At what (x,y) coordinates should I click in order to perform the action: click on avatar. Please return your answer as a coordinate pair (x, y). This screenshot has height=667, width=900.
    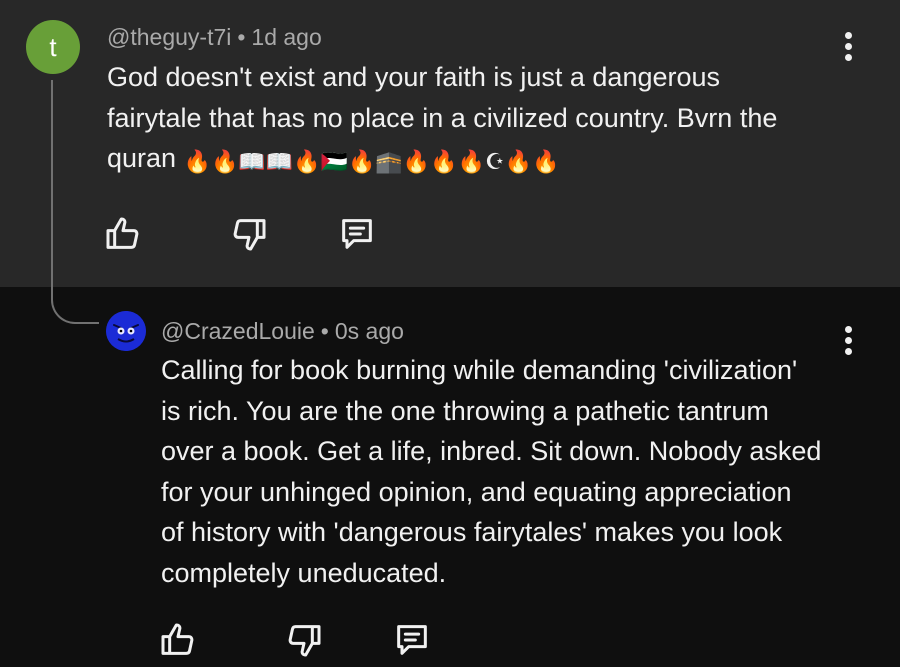
    Looking at the image, I should click on (126, 331).